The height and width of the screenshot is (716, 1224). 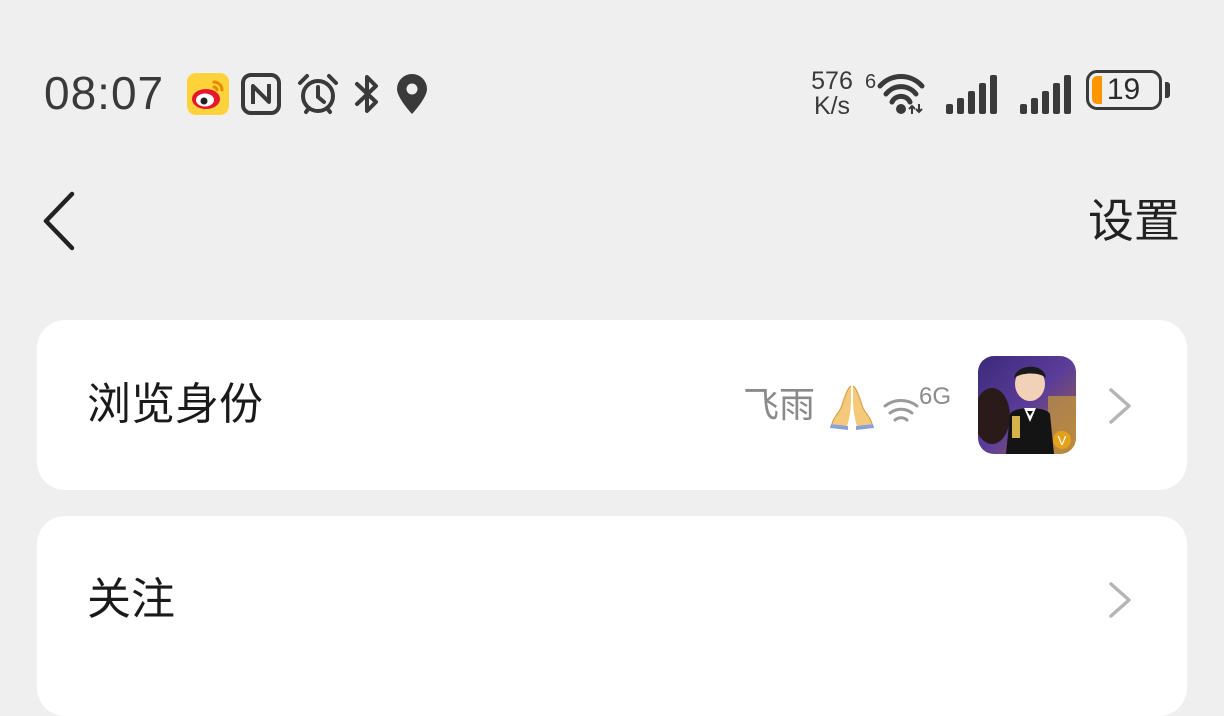 I want to click on wifi-icon: 6G, so click(x=917, y=402).